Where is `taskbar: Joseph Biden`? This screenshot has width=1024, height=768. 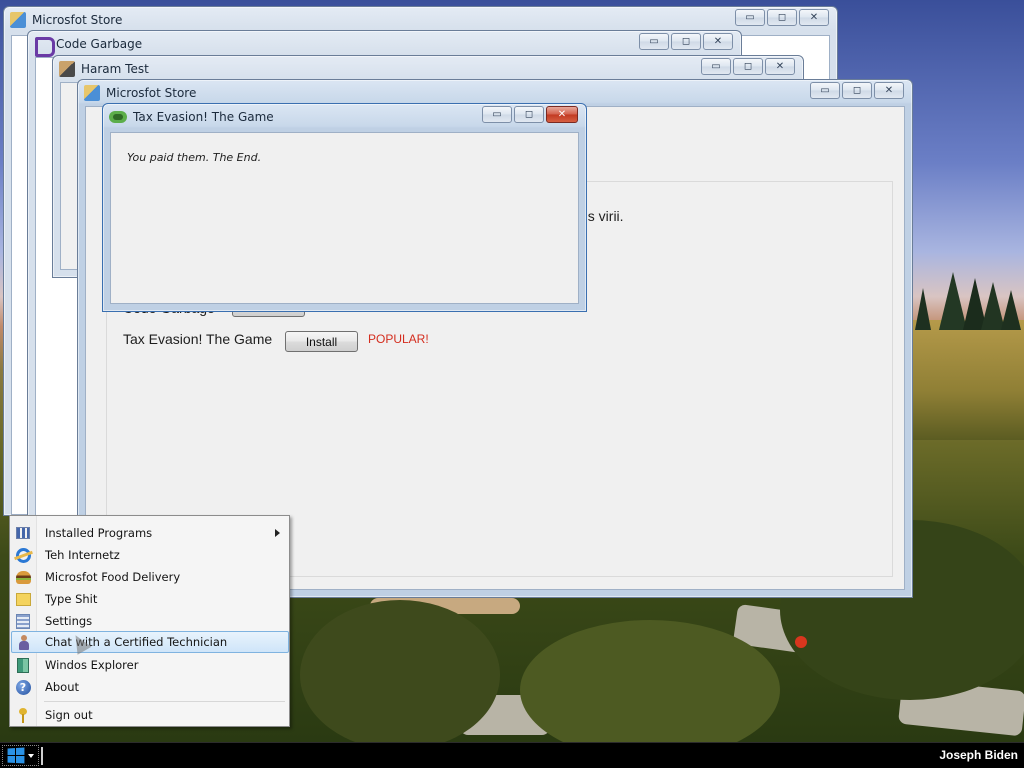 taskbar: Joseph Biden is located at coordinates (512, 755).